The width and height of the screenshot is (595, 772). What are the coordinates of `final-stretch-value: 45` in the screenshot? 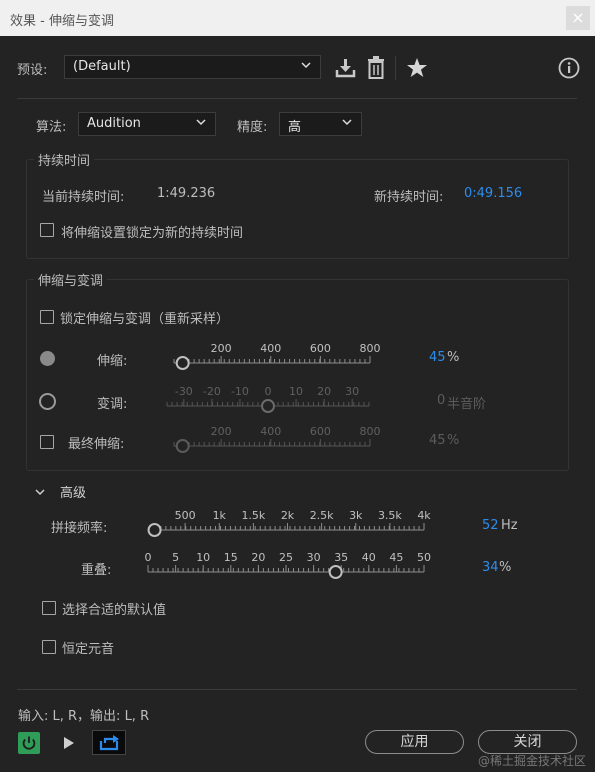 It's located at (437, 440).